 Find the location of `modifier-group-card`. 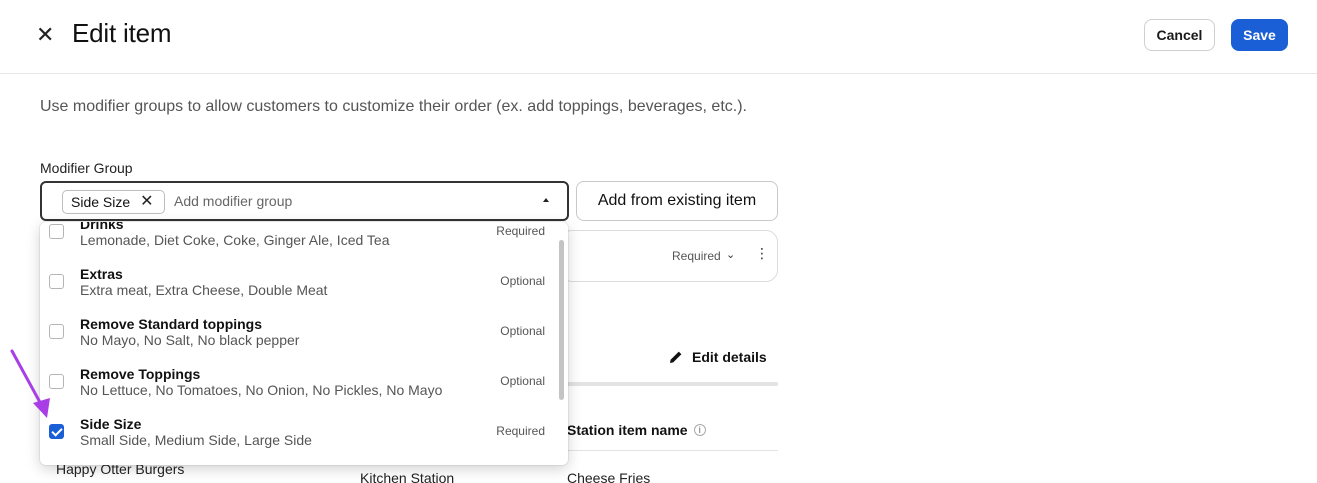

modifier-group-card is located at coordinates (669, 256).